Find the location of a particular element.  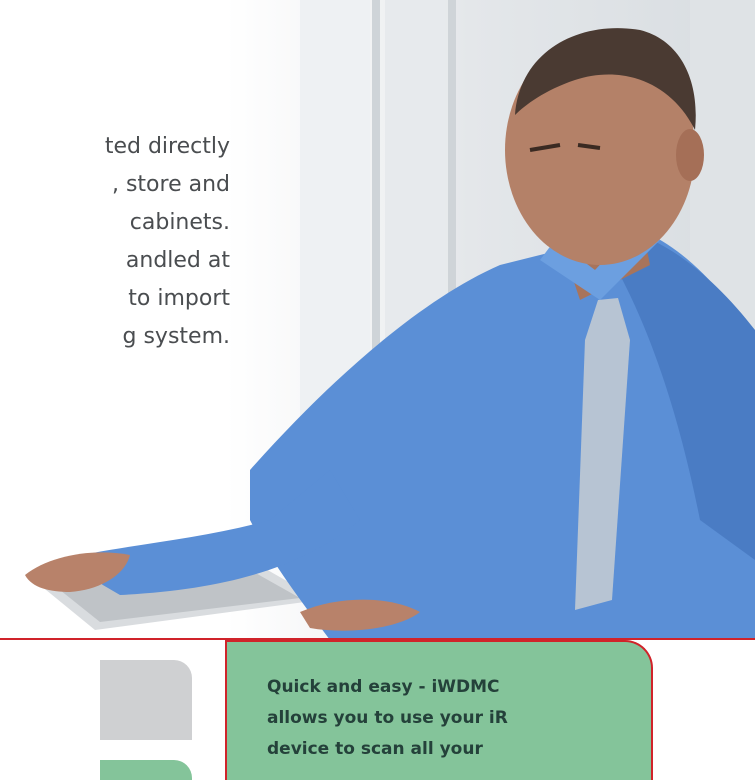

body-line: g system. is located at coordinates (176, 336).